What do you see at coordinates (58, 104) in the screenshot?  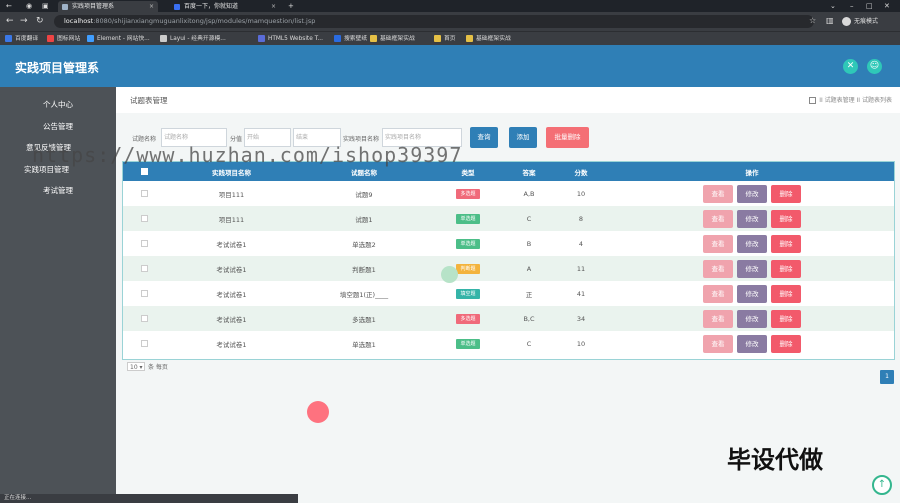 I see `sidebar-item-profile: 个人中心` at bounding box center [58, 104].